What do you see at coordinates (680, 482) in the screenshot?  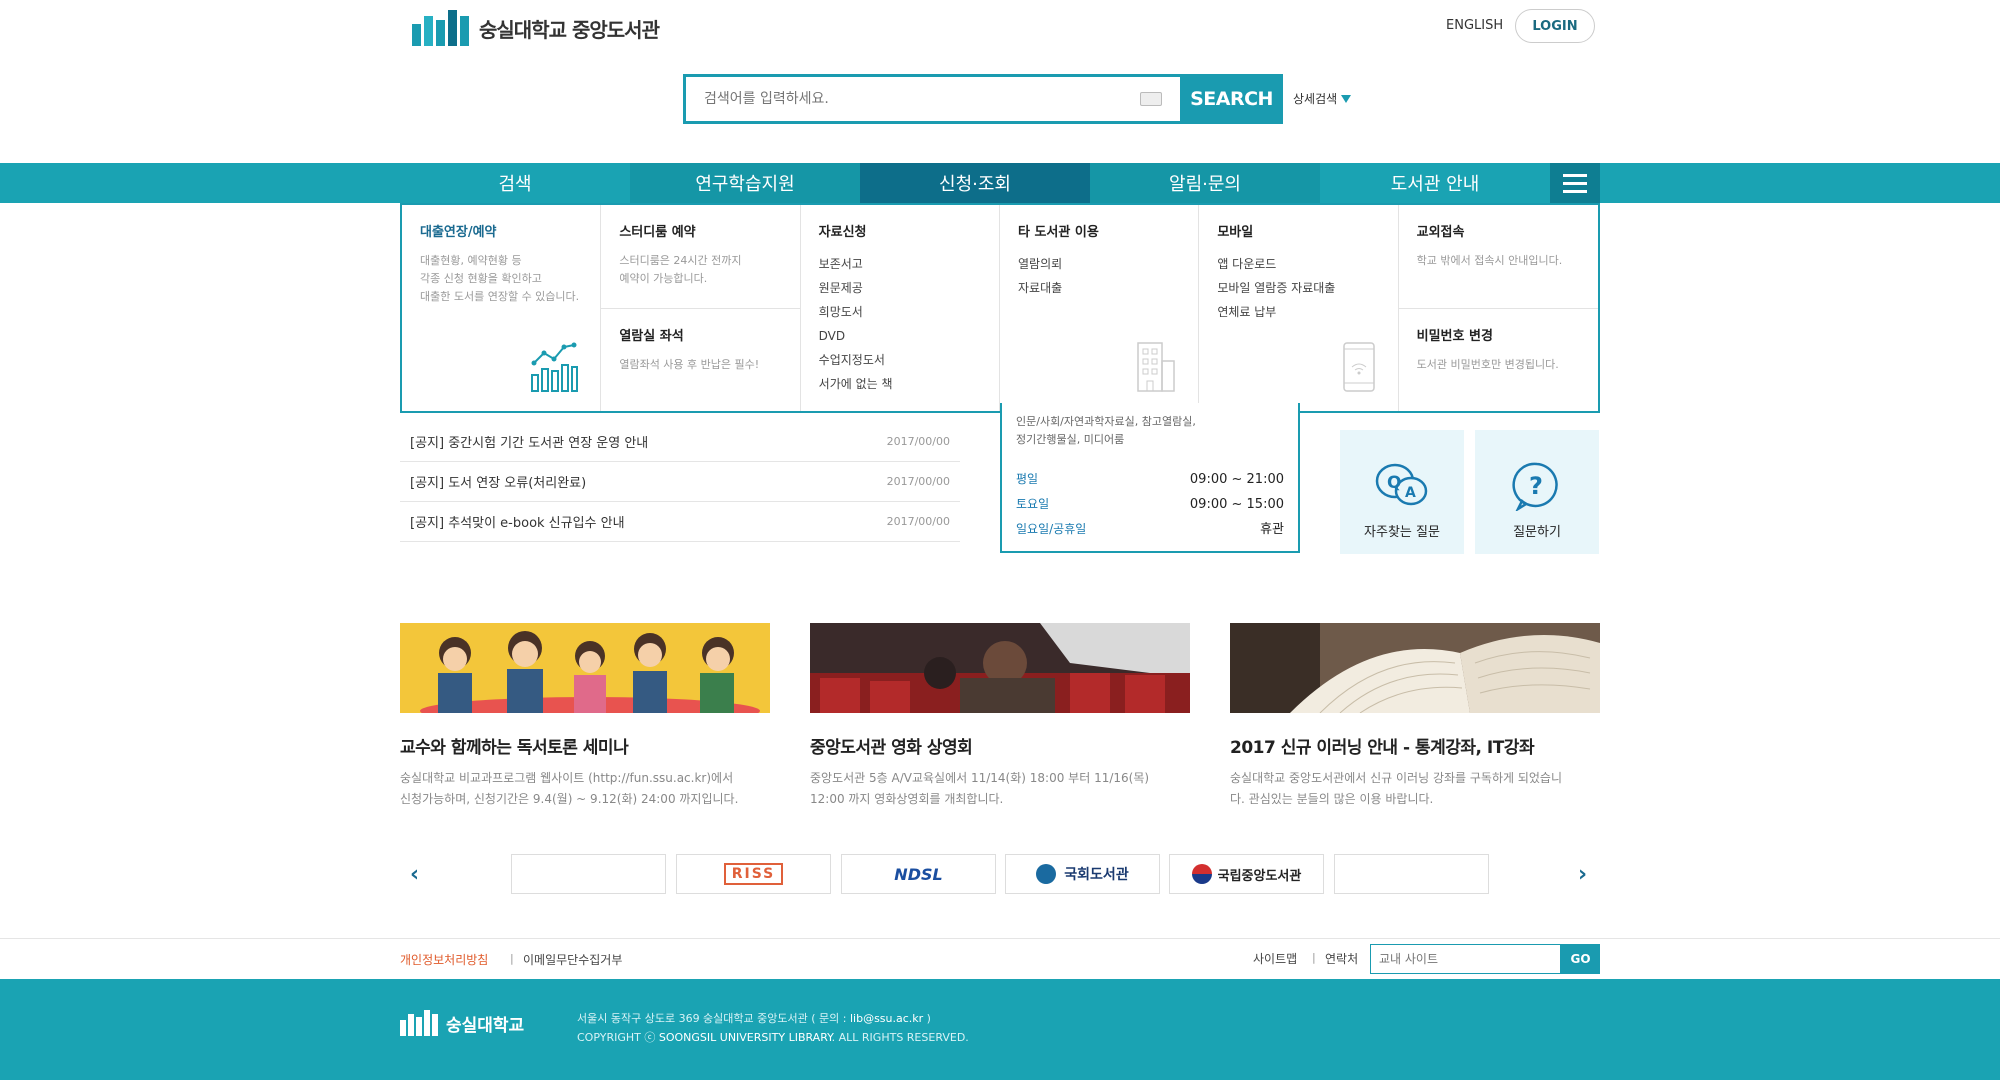 I see `notice-row: [공지] 도서 연장 오류(처리완료) 2017/00/00` at bounding box center [680, 482].